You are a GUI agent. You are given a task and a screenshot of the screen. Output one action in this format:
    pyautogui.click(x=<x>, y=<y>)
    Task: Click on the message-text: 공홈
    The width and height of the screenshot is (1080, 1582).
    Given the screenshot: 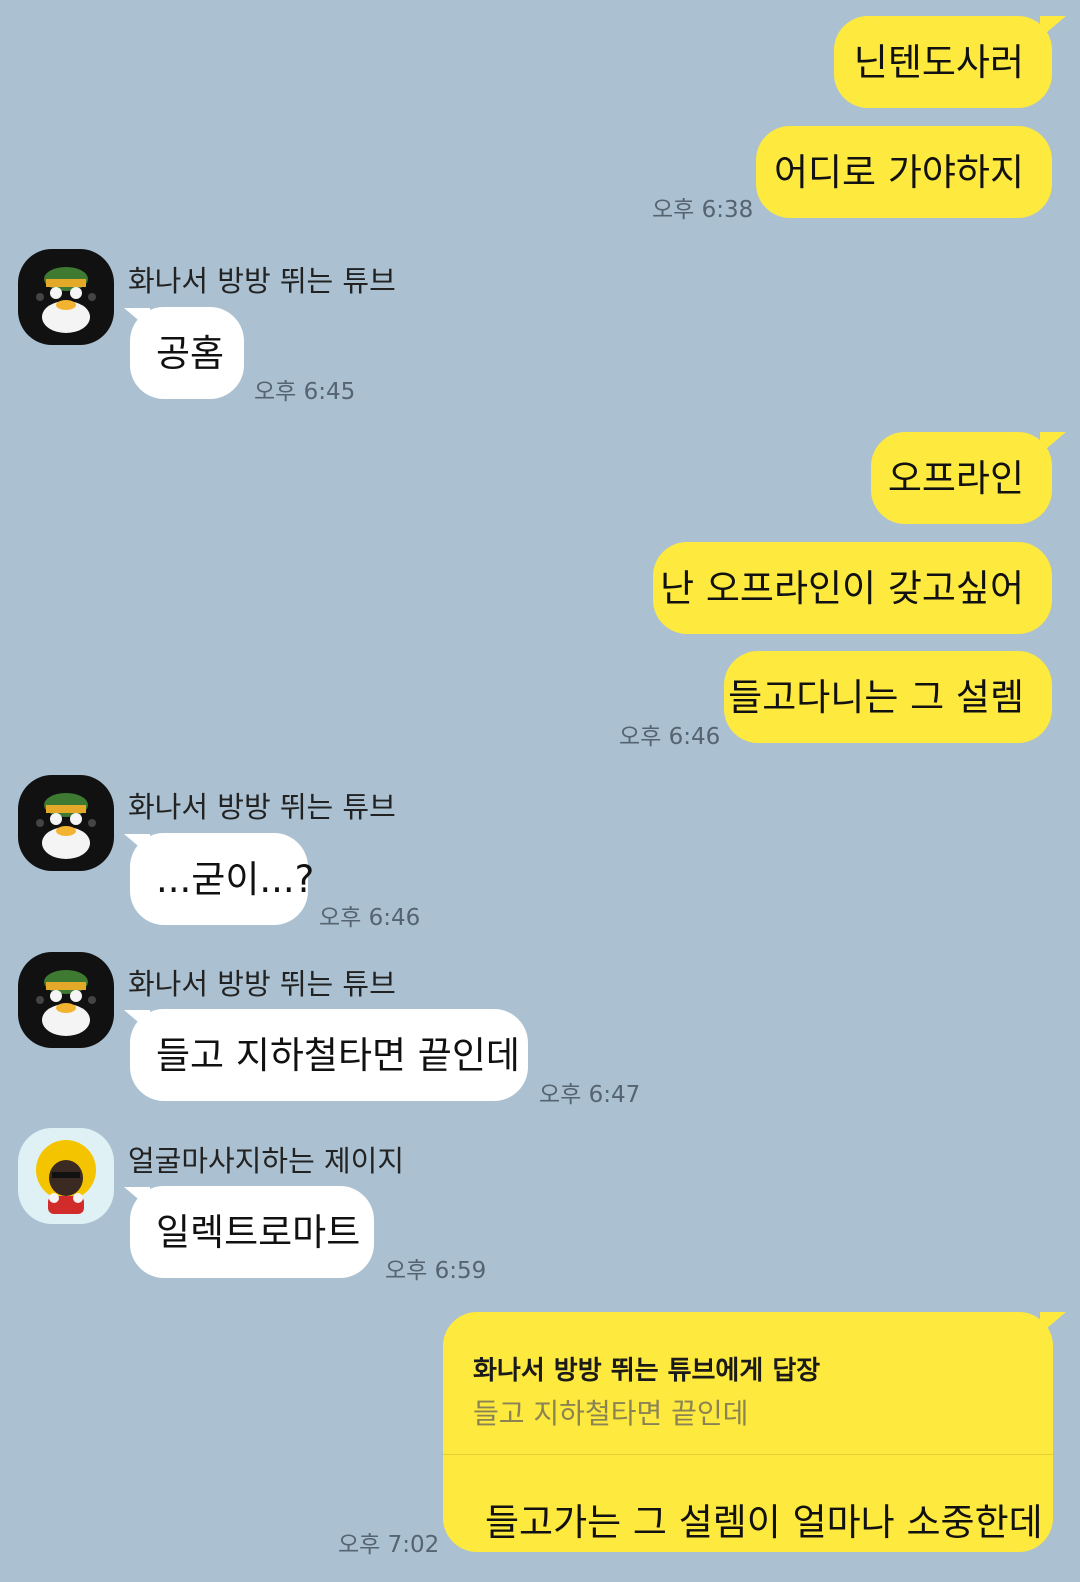 What is the action you would take?
    pyautogui.click(x=190, y=353)
    